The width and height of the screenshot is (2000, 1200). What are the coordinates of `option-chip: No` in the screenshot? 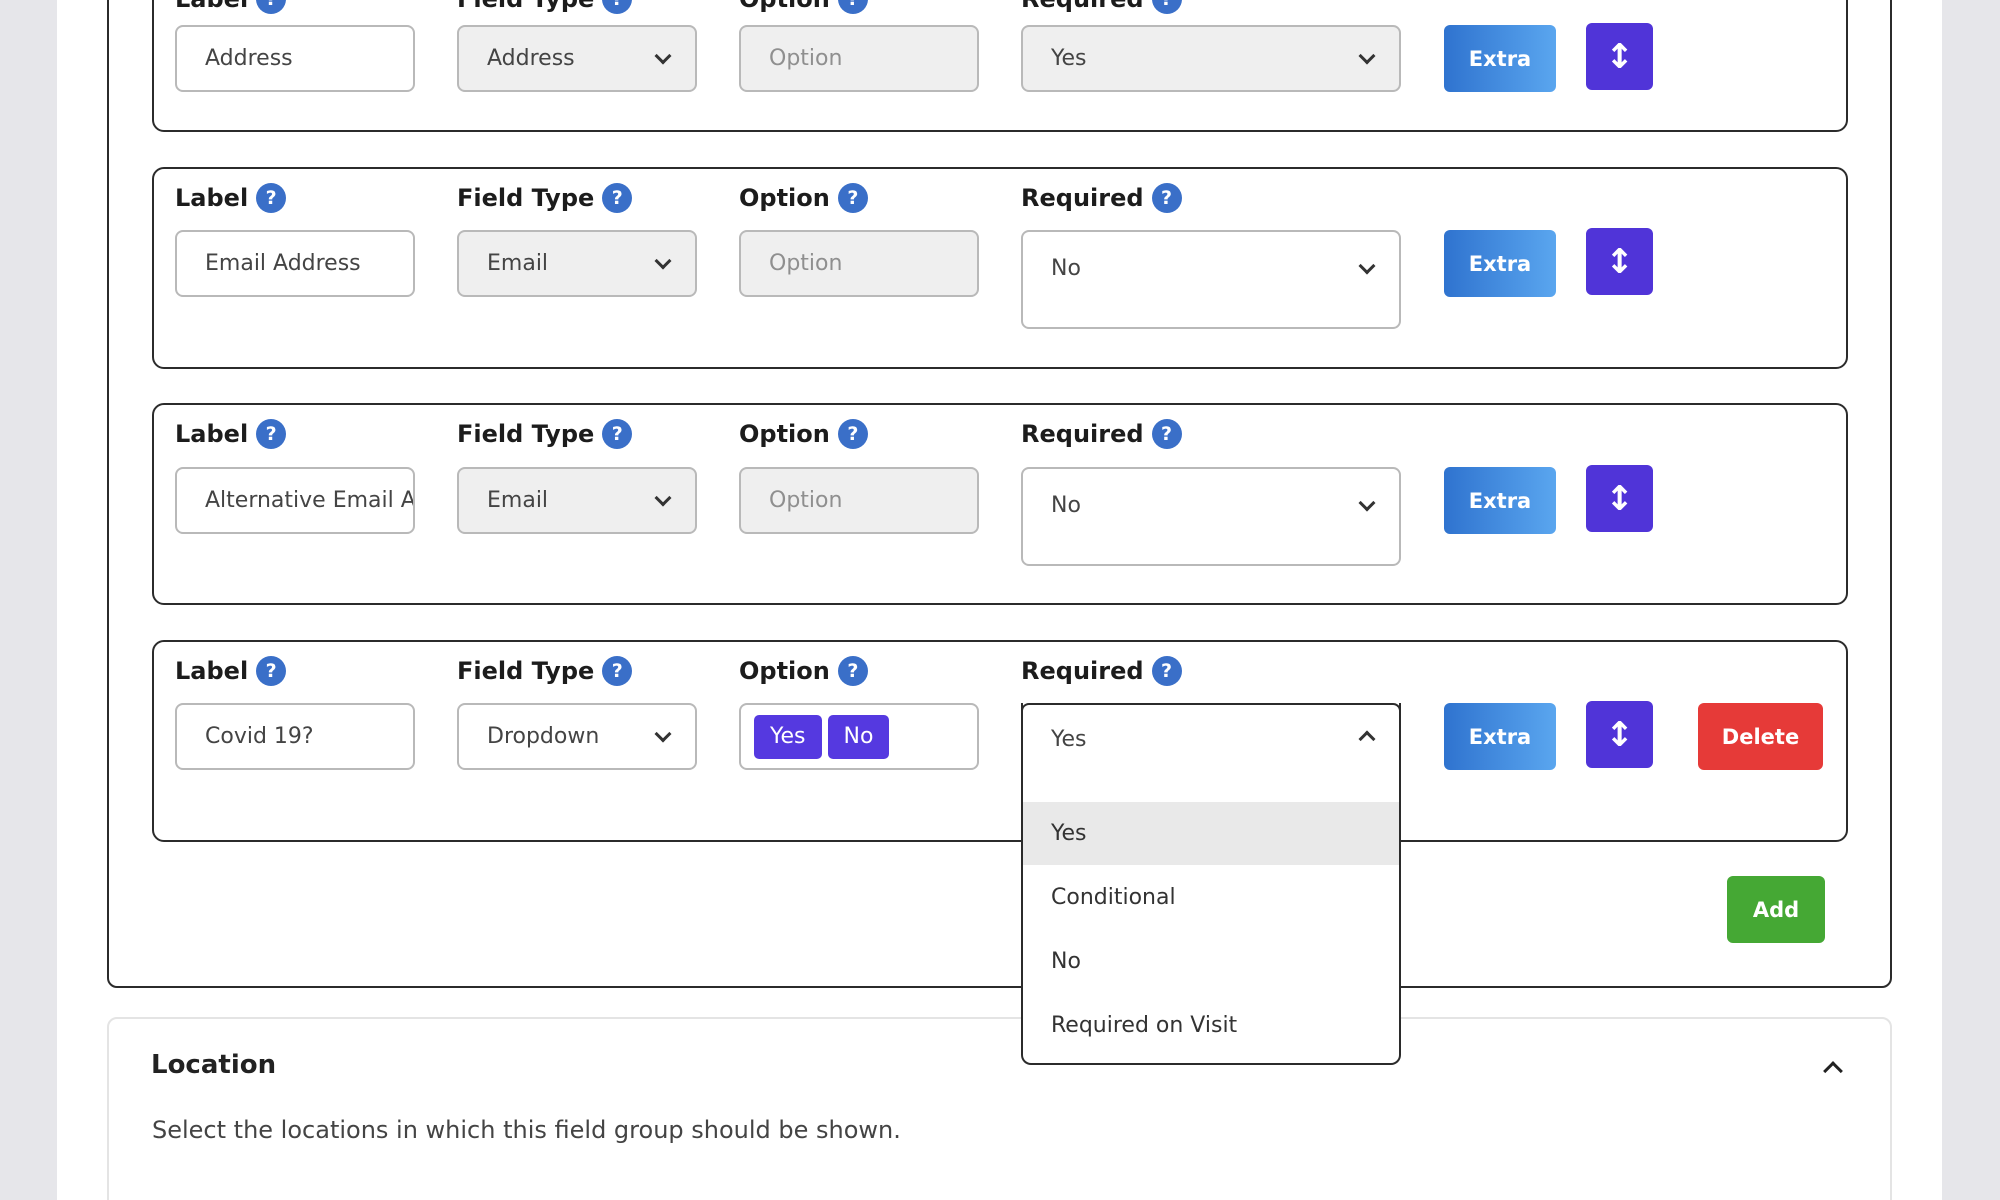 It's located at (858, 736).